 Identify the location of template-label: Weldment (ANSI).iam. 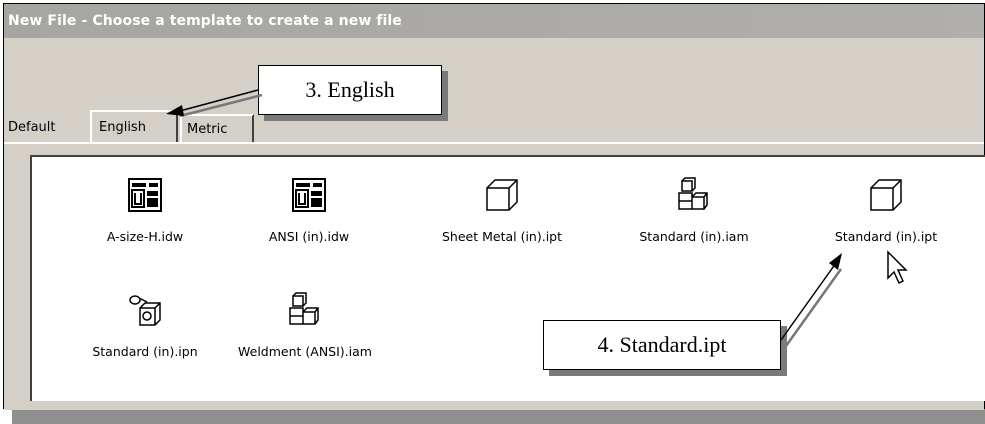
(305, 351).